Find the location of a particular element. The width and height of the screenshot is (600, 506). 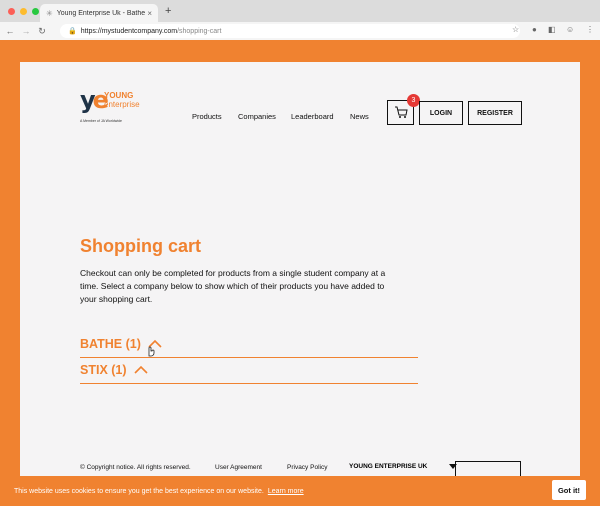

tab-close-icon: × is located at coordinates (149, 13).